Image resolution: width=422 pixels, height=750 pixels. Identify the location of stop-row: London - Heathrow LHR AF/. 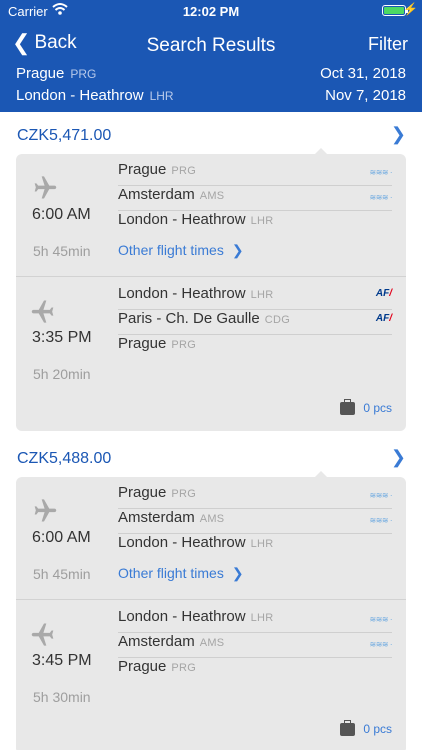
(255, 297).